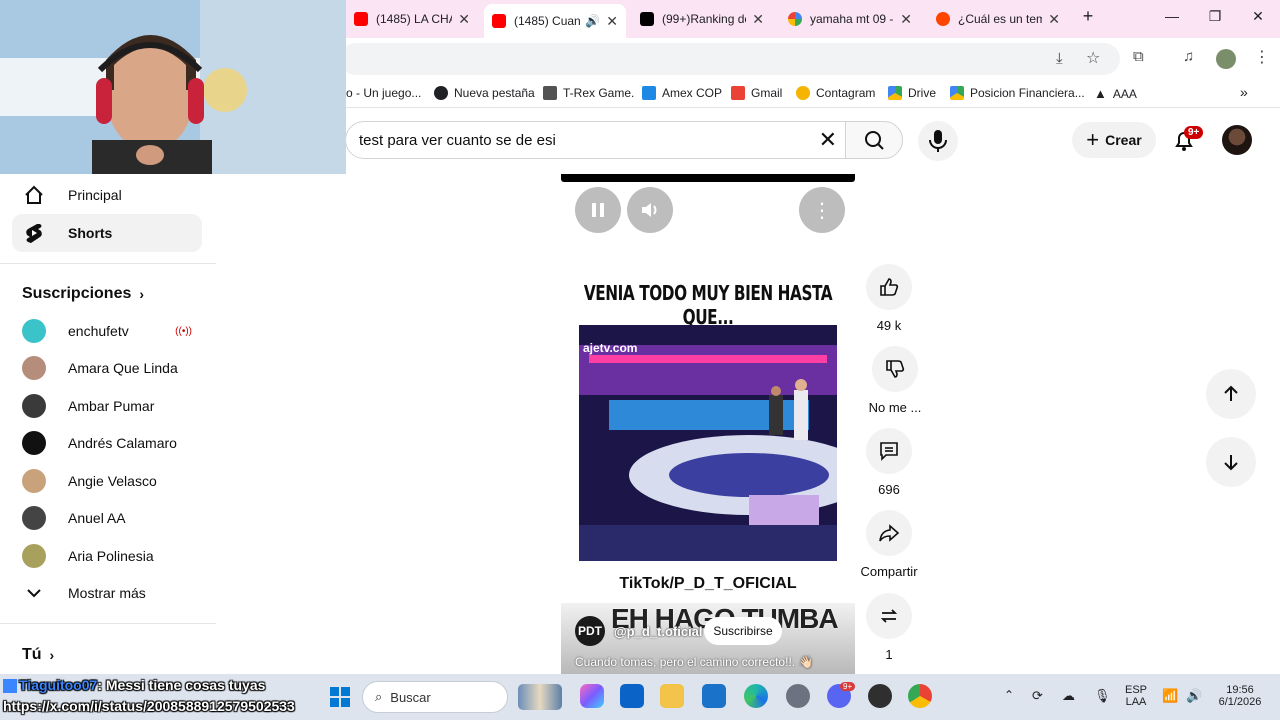 This screenshot has width=1280, height=720. I want to click on wifi-icon: 📶, so click(1170, 696).